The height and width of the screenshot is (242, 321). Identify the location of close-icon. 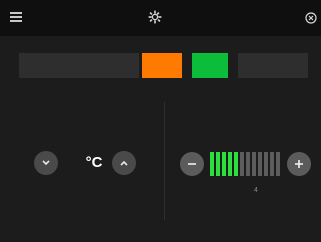
(311, 17).